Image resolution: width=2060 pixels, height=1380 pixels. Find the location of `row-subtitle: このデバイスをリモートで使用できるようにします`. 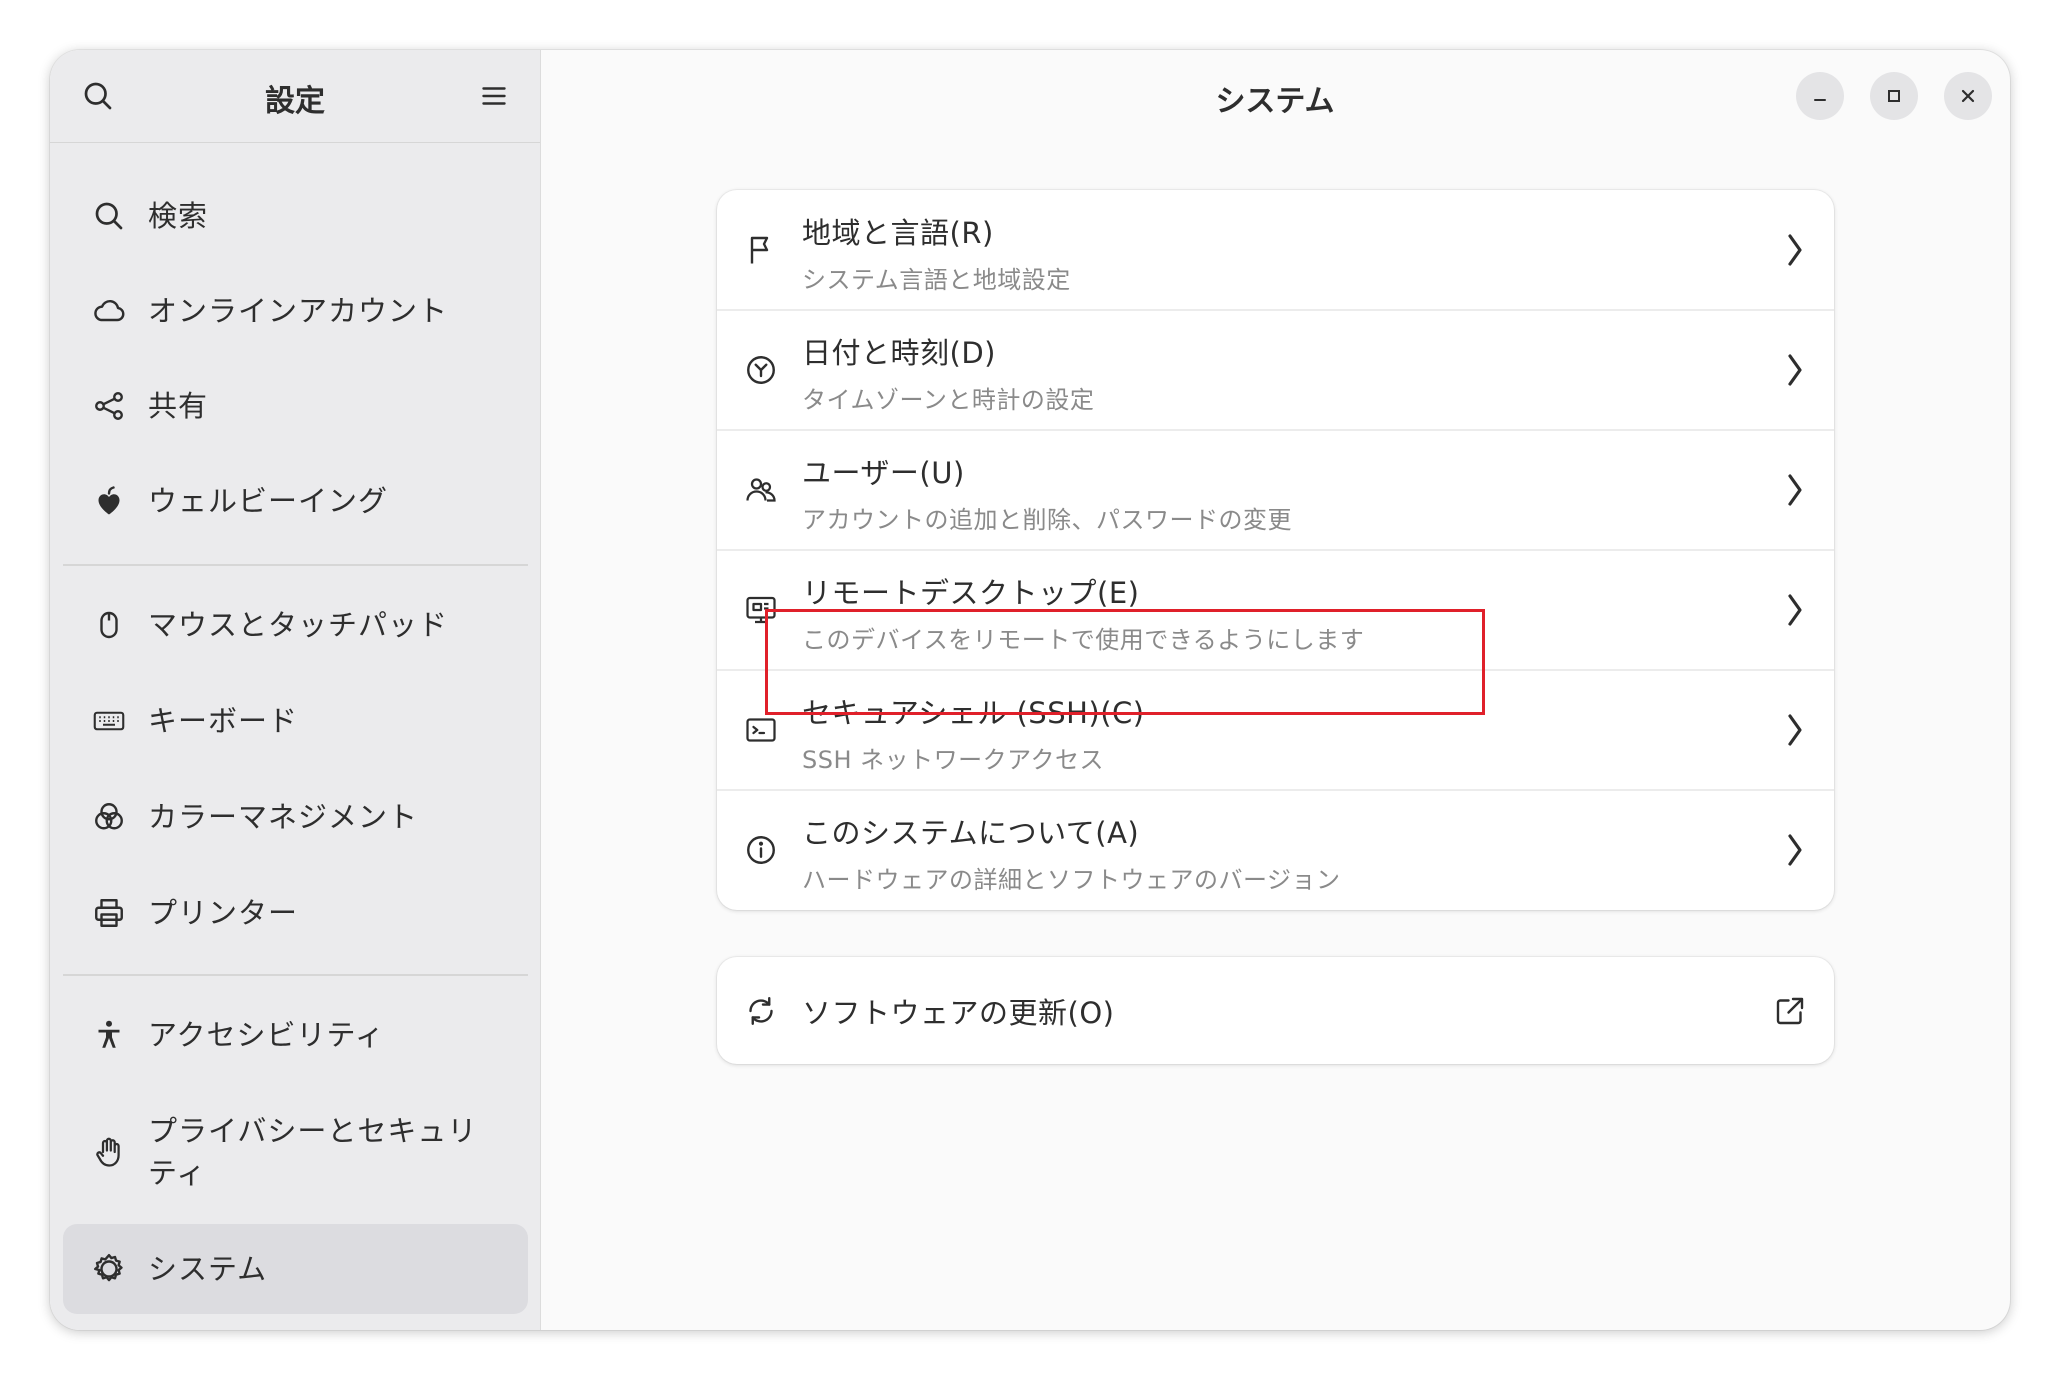

row-subtitle: このデバイスをリモートで使用できるようにします is located at coordinates (1083, 640).